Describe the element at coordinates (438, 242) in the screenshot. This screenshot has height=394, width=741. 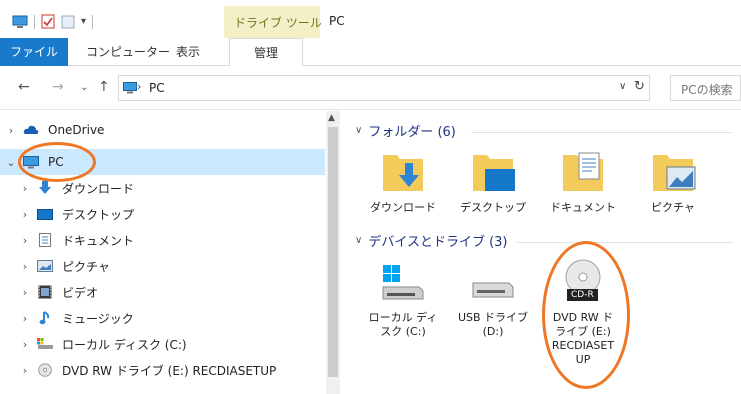
I see `group-header-label: デバイスとドライブ (3)` at that location.